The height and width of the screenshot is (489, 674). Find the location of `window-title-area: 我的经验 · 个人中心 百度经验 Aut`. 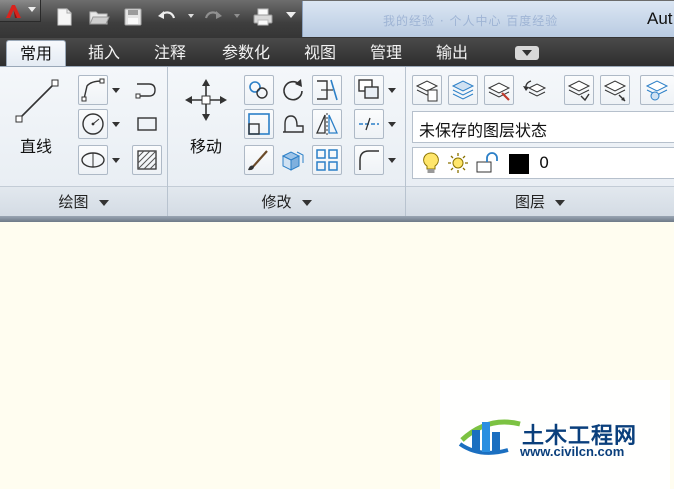

window-title-area: 我的经验 · 个人中心 百度经验 Aut is located at coordinates (488, 19).